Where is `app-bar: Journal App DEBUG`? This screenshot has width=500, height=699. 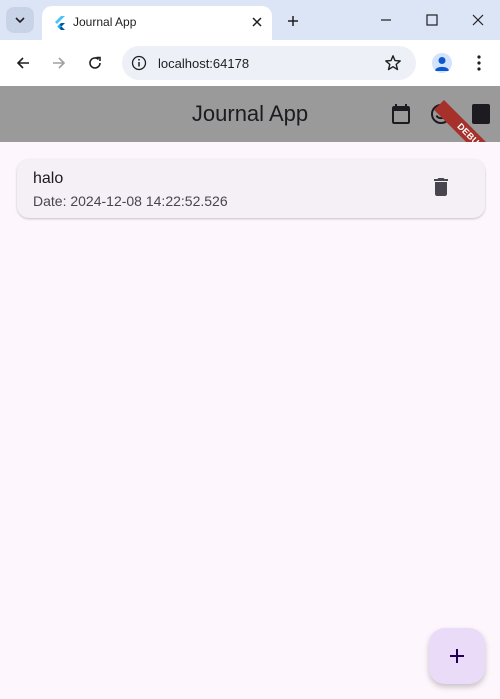 app-bar: Journal App DEBUG is located at coordinates (250, 114).